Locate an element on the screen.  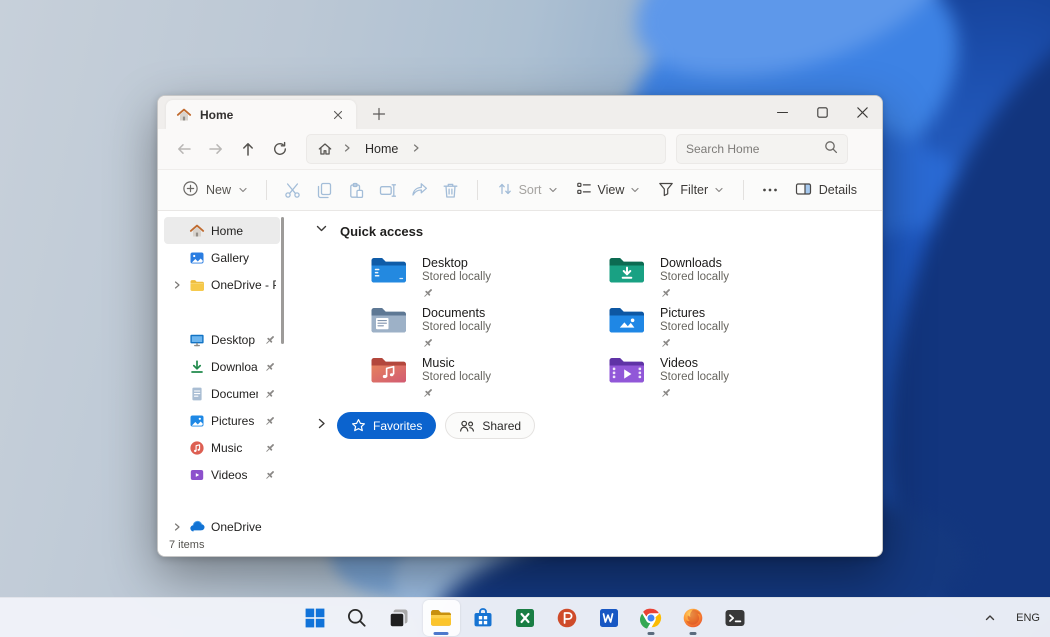
forward-button is located at coordinates (216, 149).